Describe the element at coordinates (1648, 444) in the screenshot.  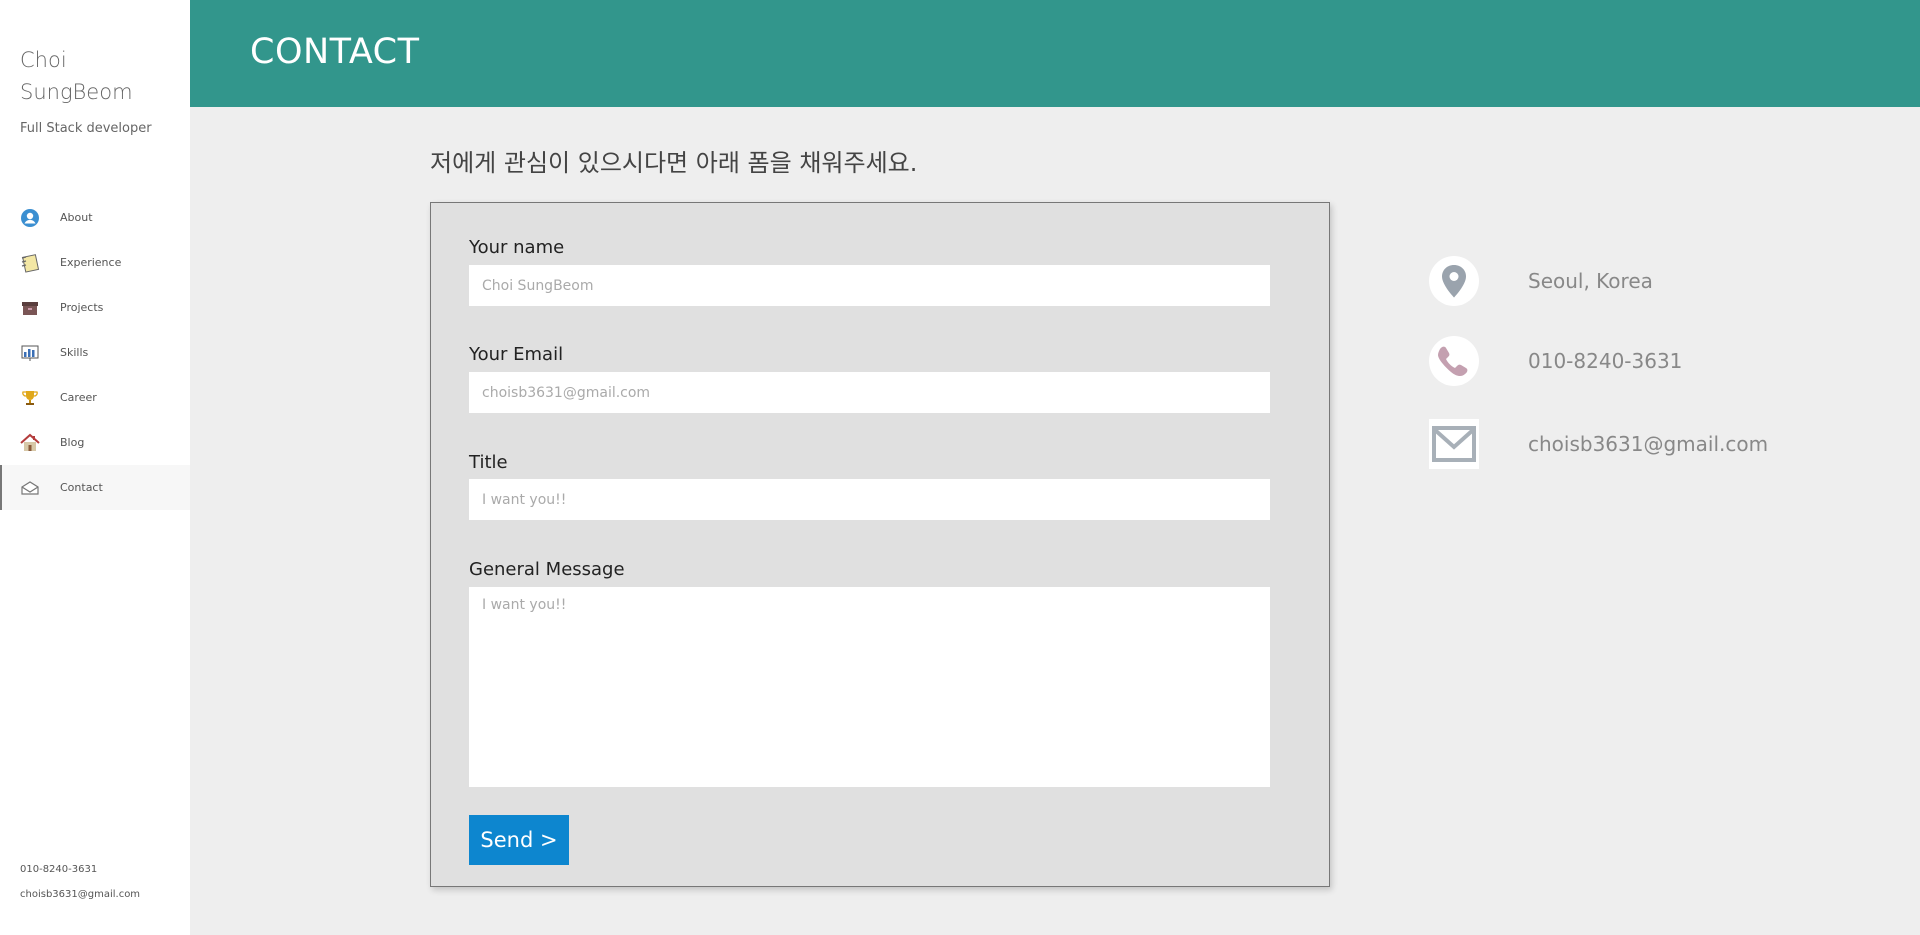
I see `email-text: choisb3631@gmail.com` at that location.